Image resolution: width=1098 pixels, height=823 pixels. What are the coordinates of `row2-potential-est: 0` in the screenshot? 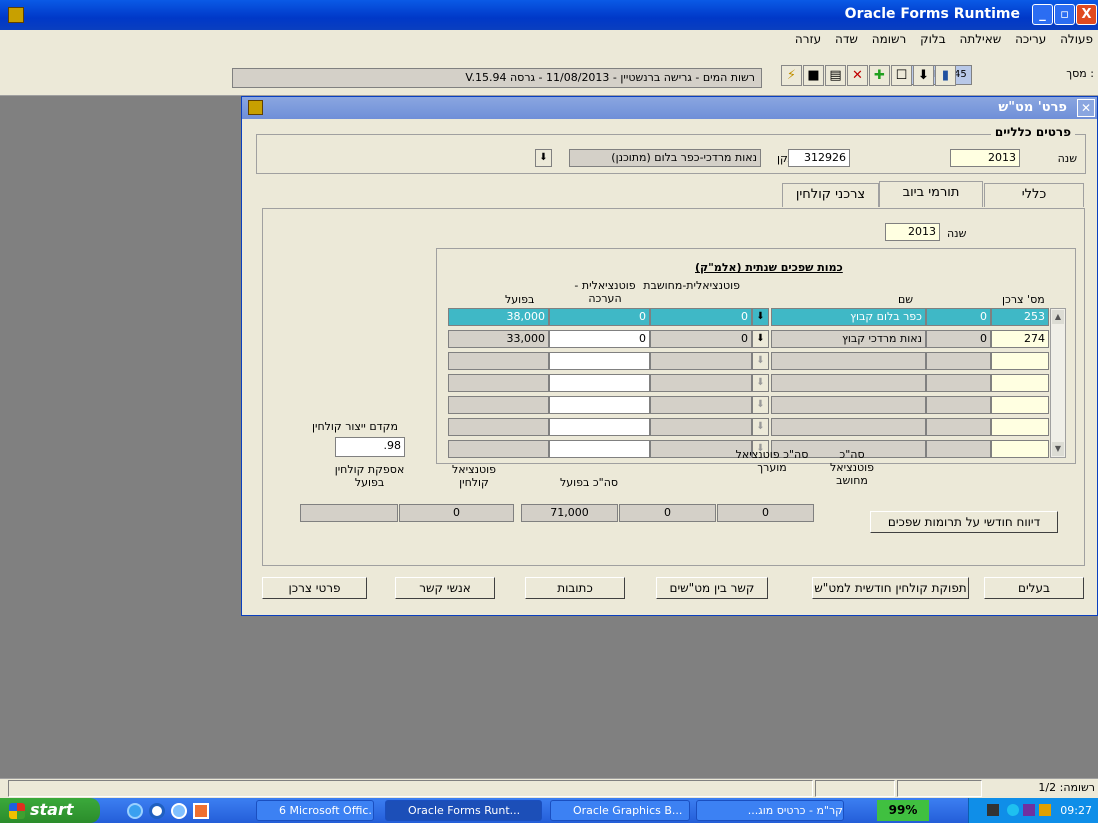 It's located at (599, 339).